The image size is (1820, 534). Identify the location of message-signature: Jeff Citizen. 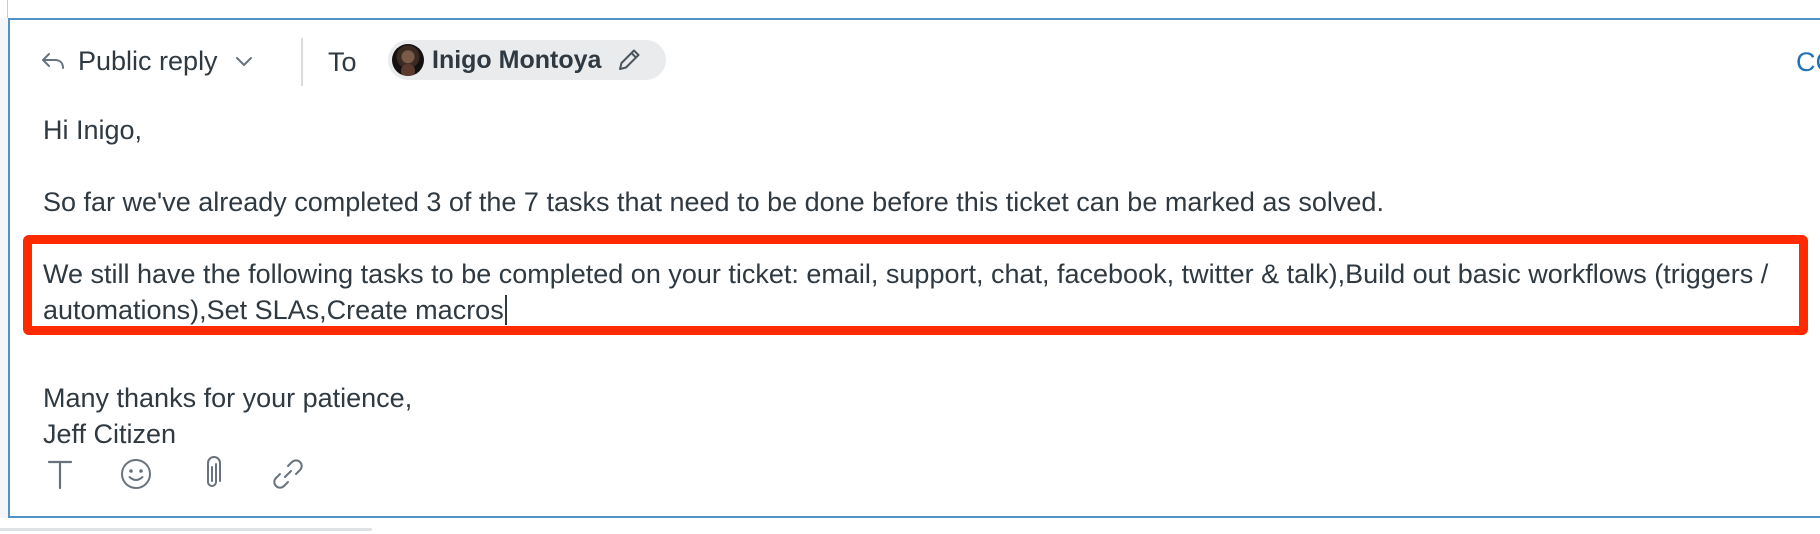
(109, 434).